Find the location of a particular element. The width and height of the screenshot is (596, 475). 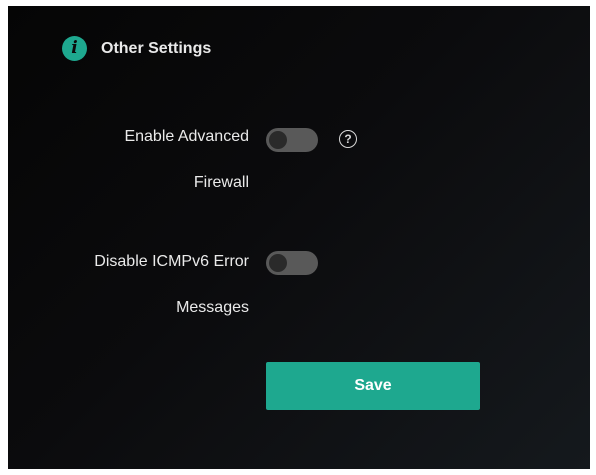

question-circle-icon: ? is located at coordinates (348, 139).